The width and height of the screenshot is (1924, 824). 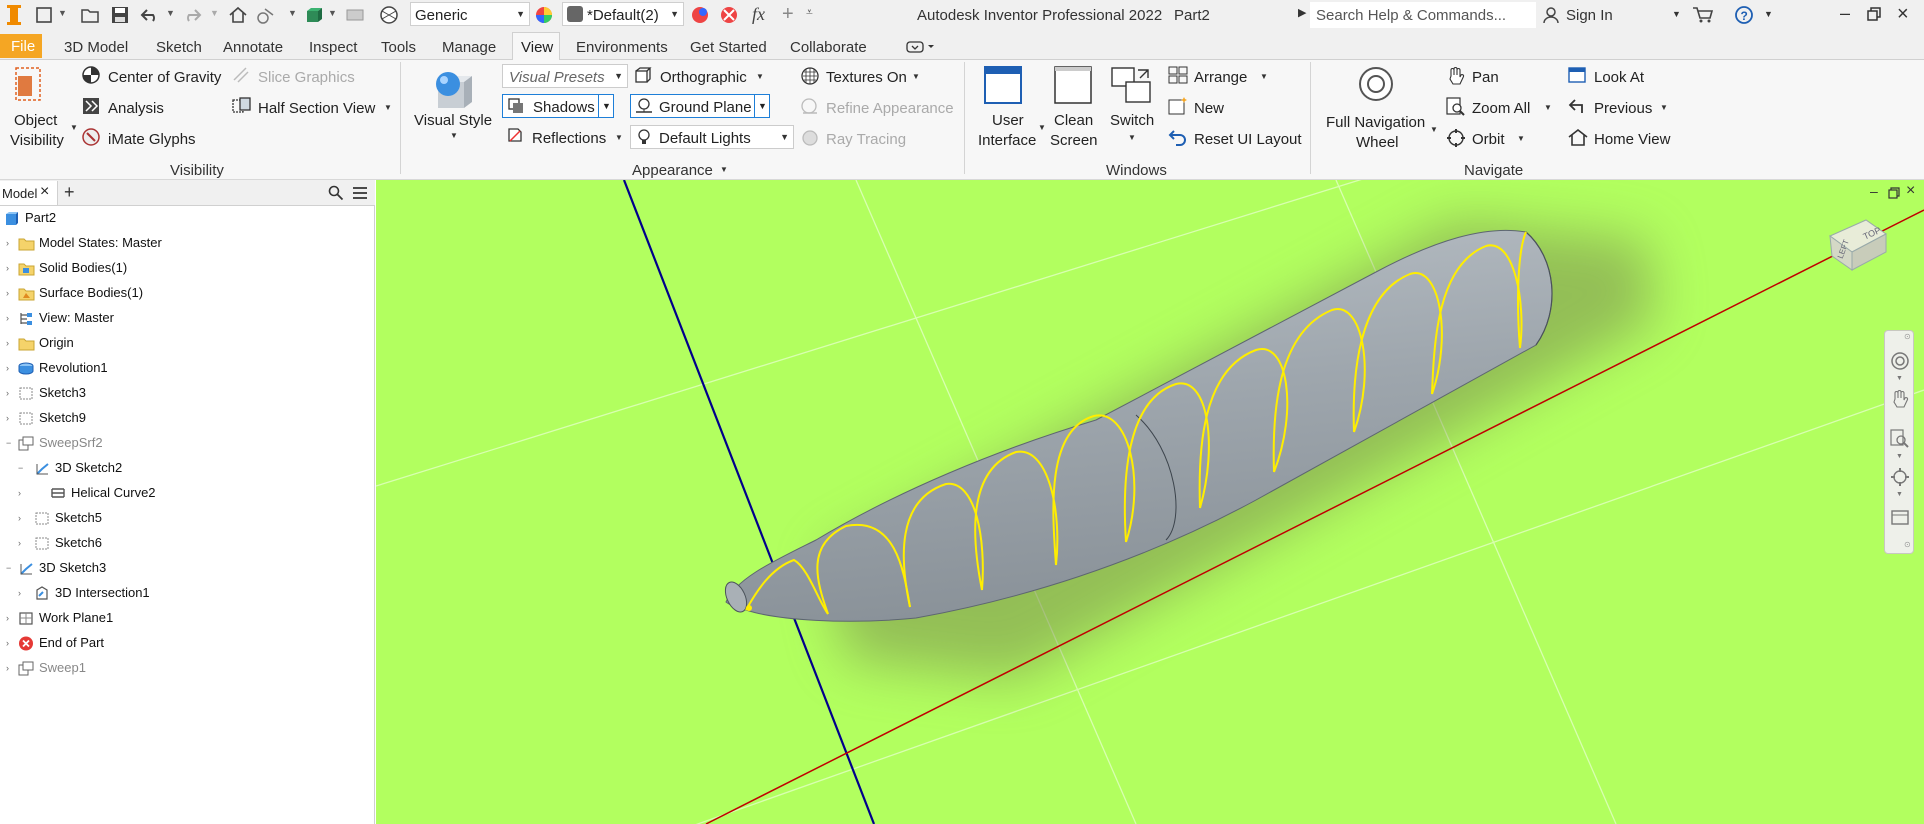 I want to click on sign-in-link: Sign In, so click(x=1589, y=15).